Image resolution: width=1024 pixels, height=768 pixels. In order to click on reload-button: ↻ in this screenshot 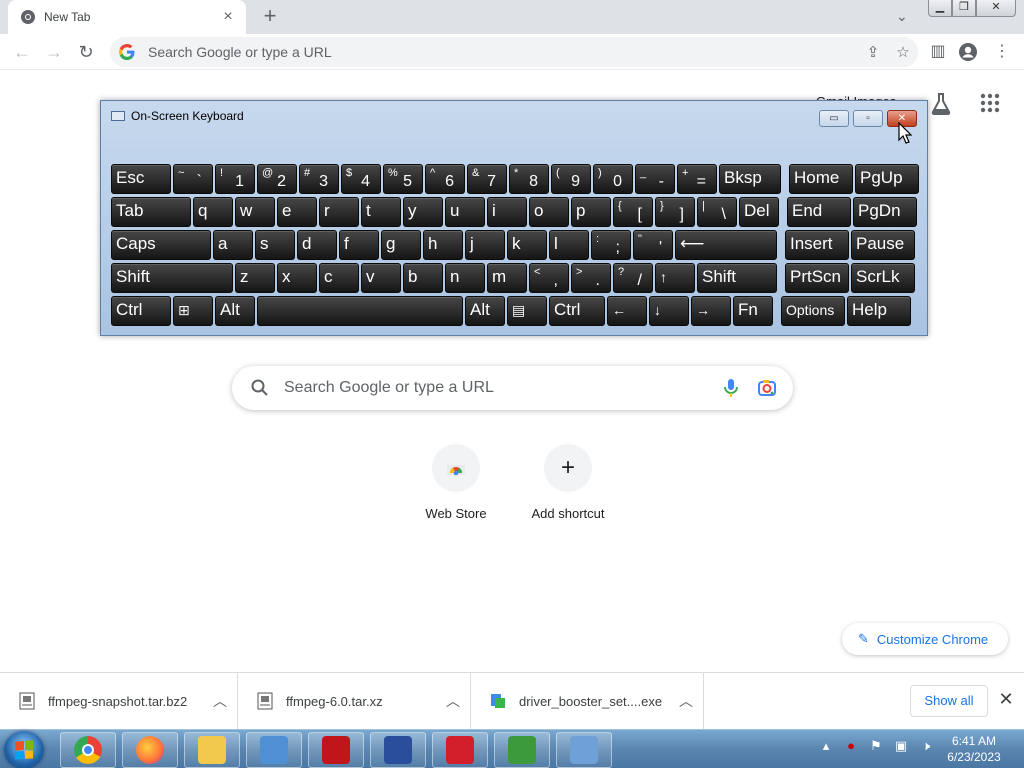, I will do `click(86, 52)`.